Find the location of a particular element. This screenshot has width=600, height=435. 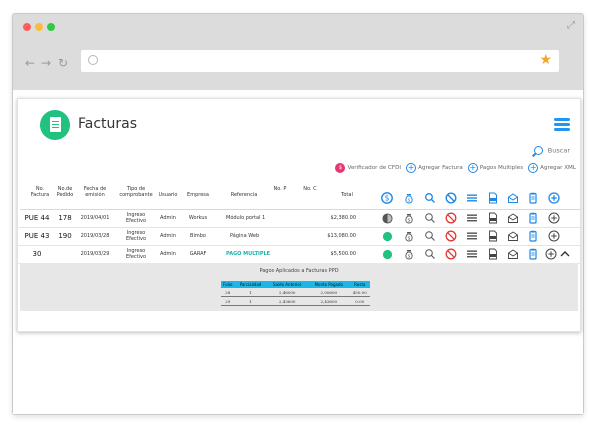

cell-referencia: Página Web is located at coordinates (245, 235).